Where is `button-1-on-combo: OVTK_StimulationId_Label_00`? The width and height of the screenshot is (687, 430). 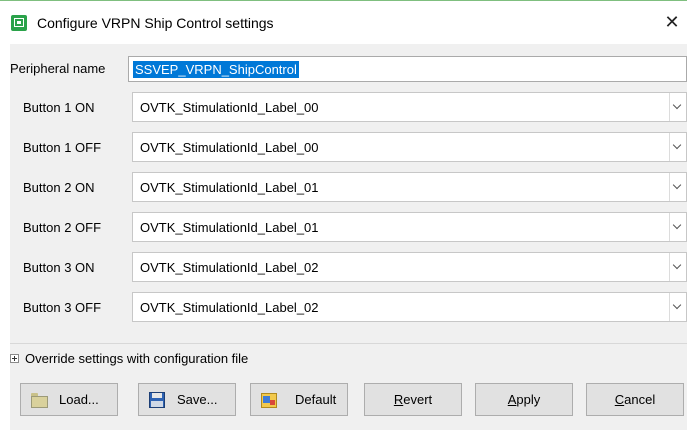 button-1-on-combo: OVTK_StimulationId_Label_00 is located at coordinates (409, 107).